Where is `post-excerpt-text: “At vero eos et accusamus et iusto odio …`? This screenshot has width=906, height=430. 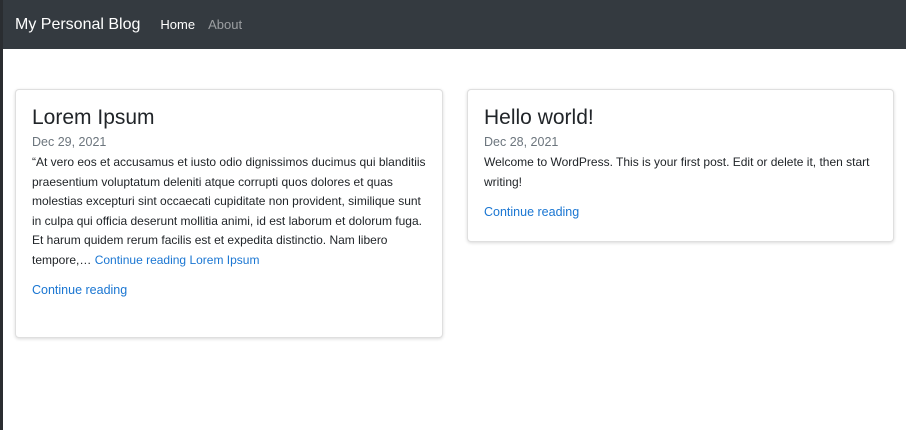 post-excerpt-text: “At vero eos et accusamus et iusto odio … is located at coordinates (229, 211).